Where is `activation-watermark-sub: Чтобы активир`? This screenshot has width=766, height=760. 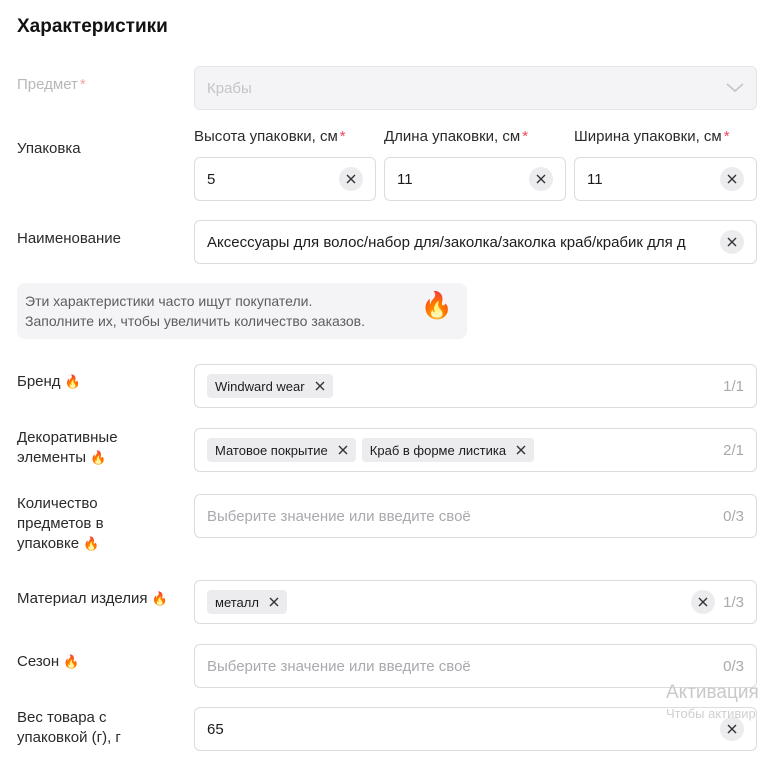
activation-watermark-sub: Чтобы активир is located at coordinates (711, 713).